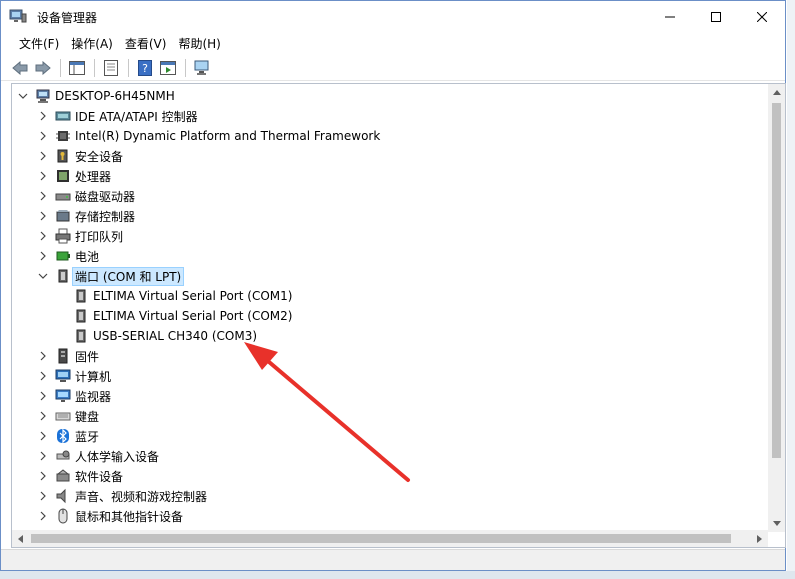 The width and height of the screenshot is (795, 579). Describe the element at coordinates (128, 67) in the screenshot. I see `toolbar-separator` at that location.